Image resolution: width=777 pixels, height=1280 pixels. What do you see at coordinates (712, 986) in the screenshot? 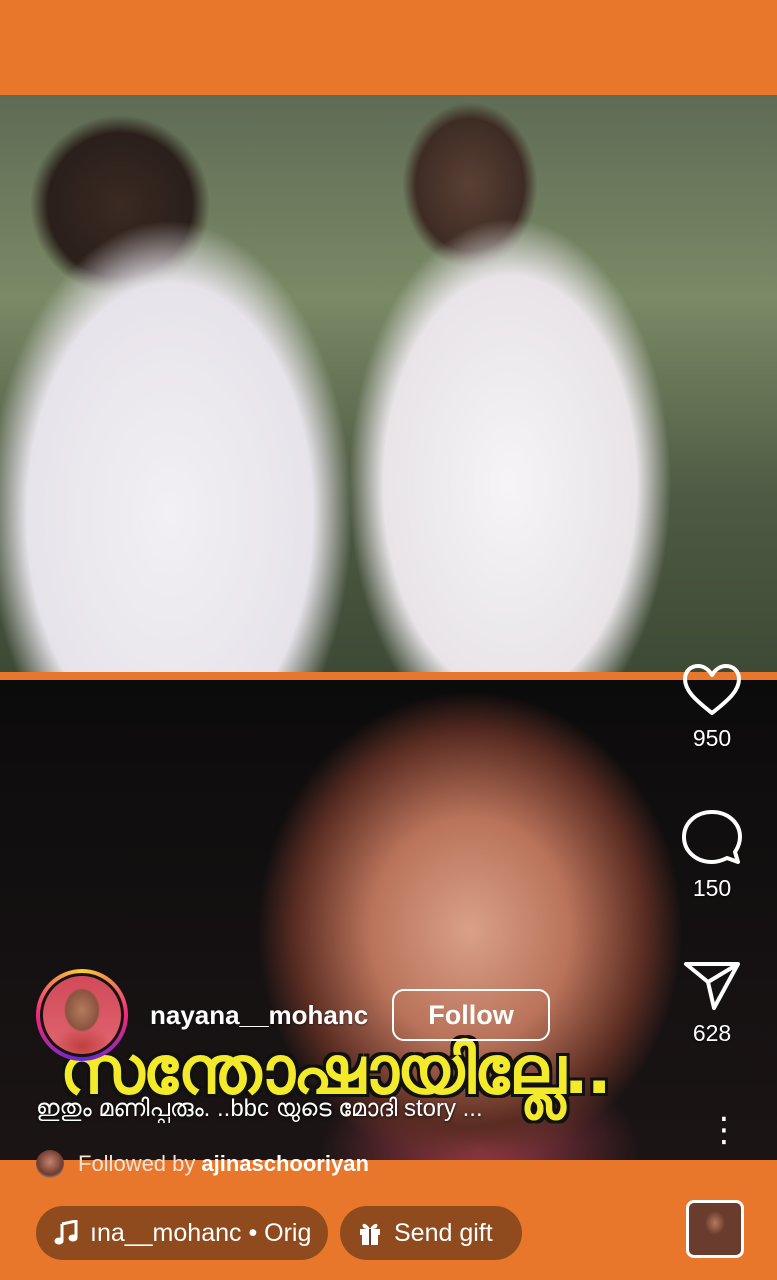
I see `share-icon` at bounding box center [712, 986].